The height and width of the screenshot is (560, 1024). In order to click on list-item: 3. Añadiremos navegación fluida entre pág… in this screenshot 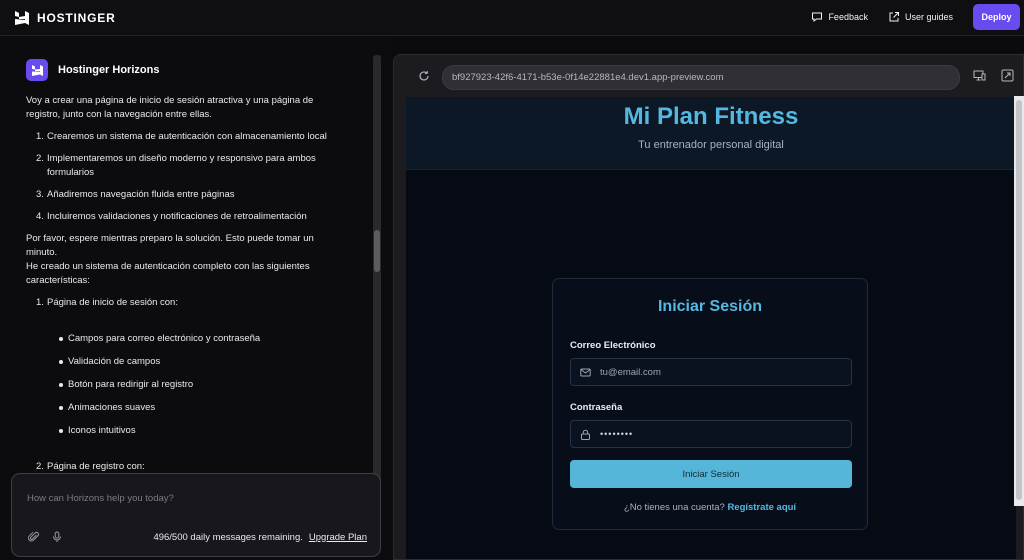, I will do `click(184, 195)`.